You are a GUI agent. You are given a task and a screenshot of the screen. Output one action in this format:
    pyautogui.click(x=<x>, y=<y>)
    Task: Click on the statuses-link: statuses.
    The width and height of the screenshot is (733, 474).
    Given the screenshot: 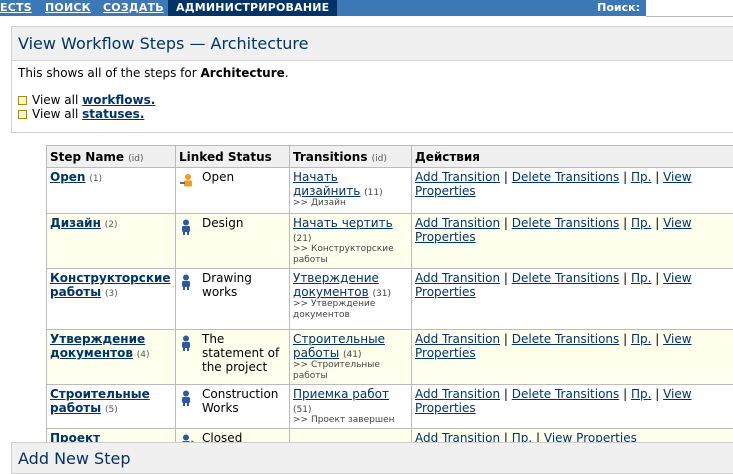 What is the action you would take?
    pyautogui.click(x=113, y=114)
    